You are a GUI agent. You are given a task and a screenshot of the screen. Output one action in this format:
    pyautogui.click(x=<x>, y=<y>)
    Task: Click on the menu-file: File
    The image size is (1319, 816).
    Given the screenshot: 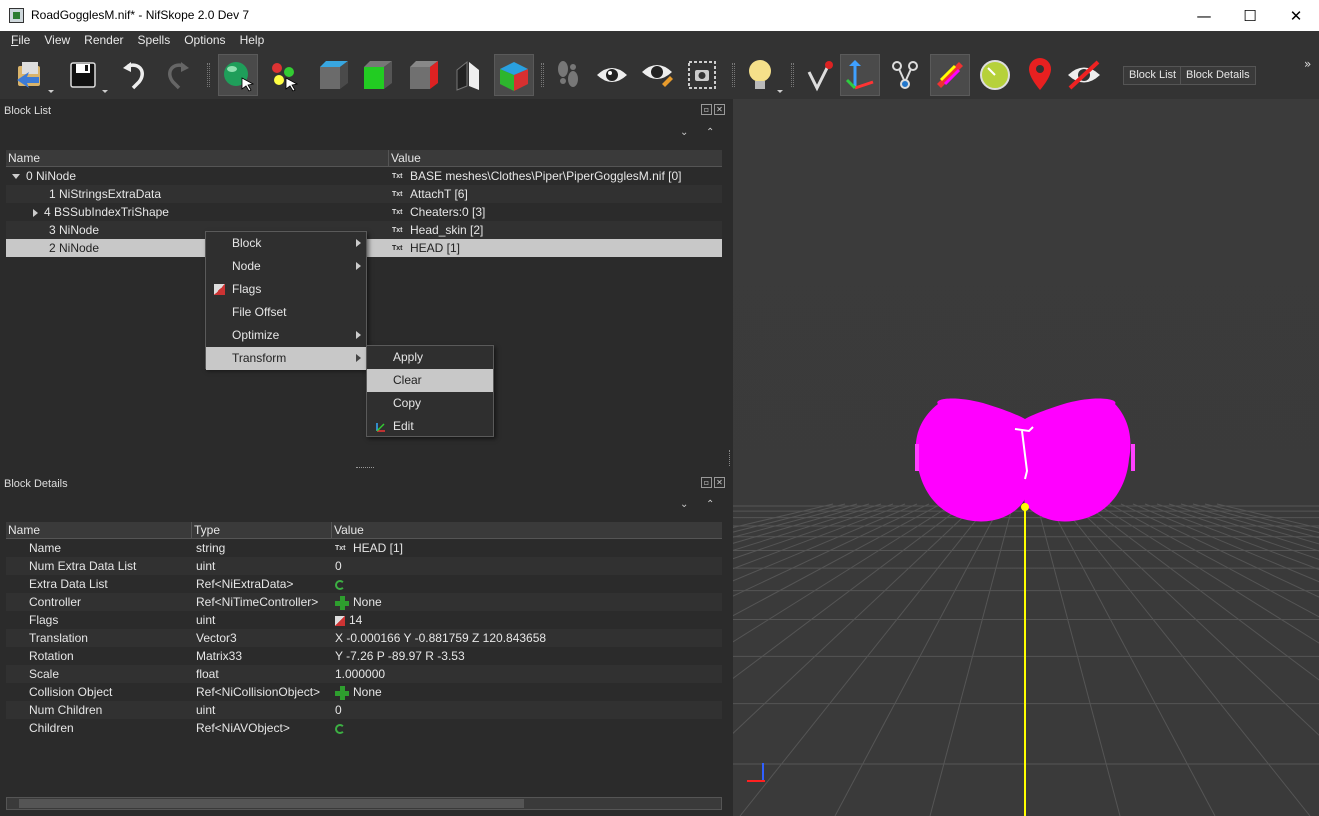 What is the action you would take?
    pyautogui.click(x=20, y=41)
    